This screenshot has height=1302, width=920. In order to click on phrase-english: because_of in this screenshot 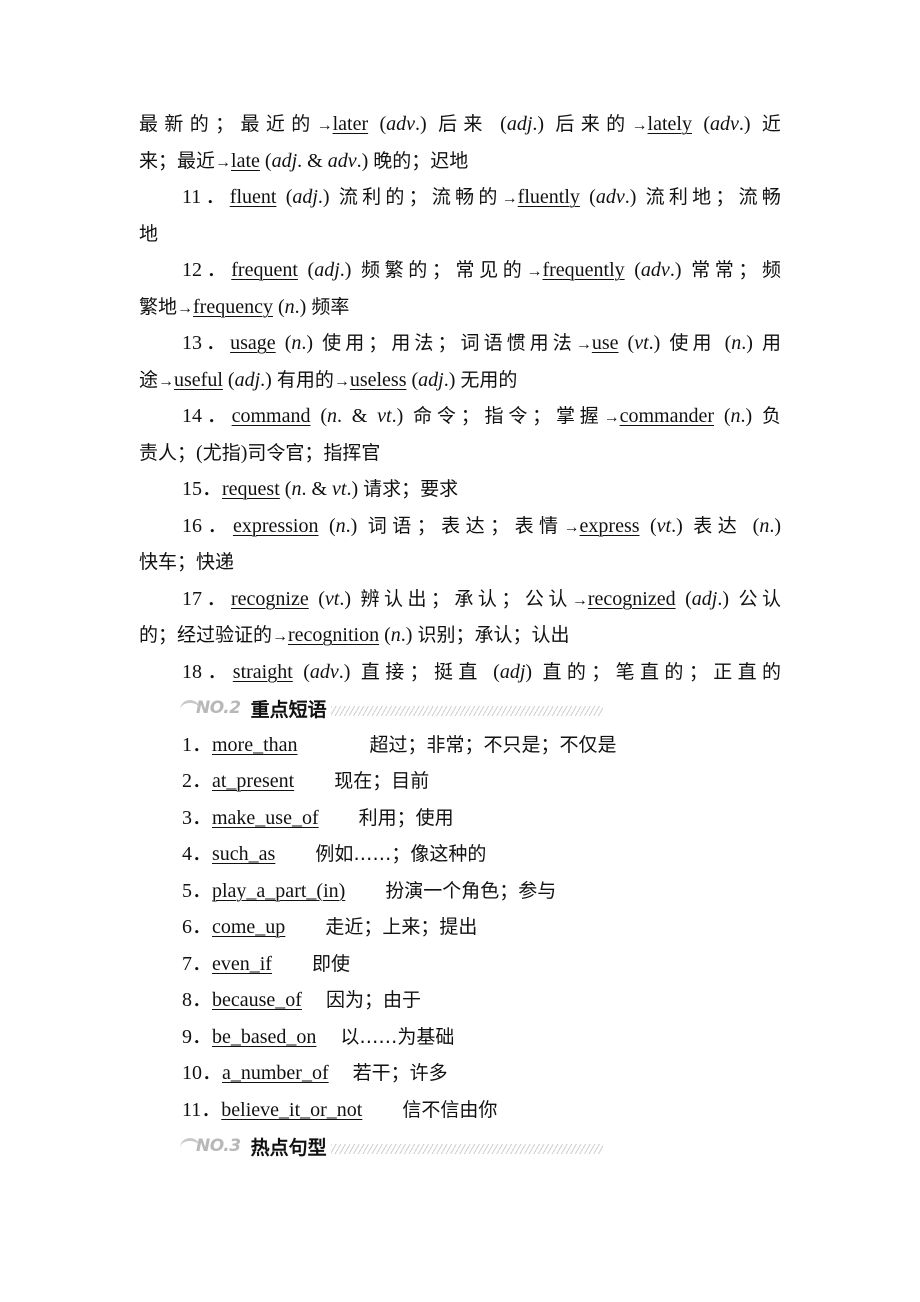, I will do `click(257, 1000)`.